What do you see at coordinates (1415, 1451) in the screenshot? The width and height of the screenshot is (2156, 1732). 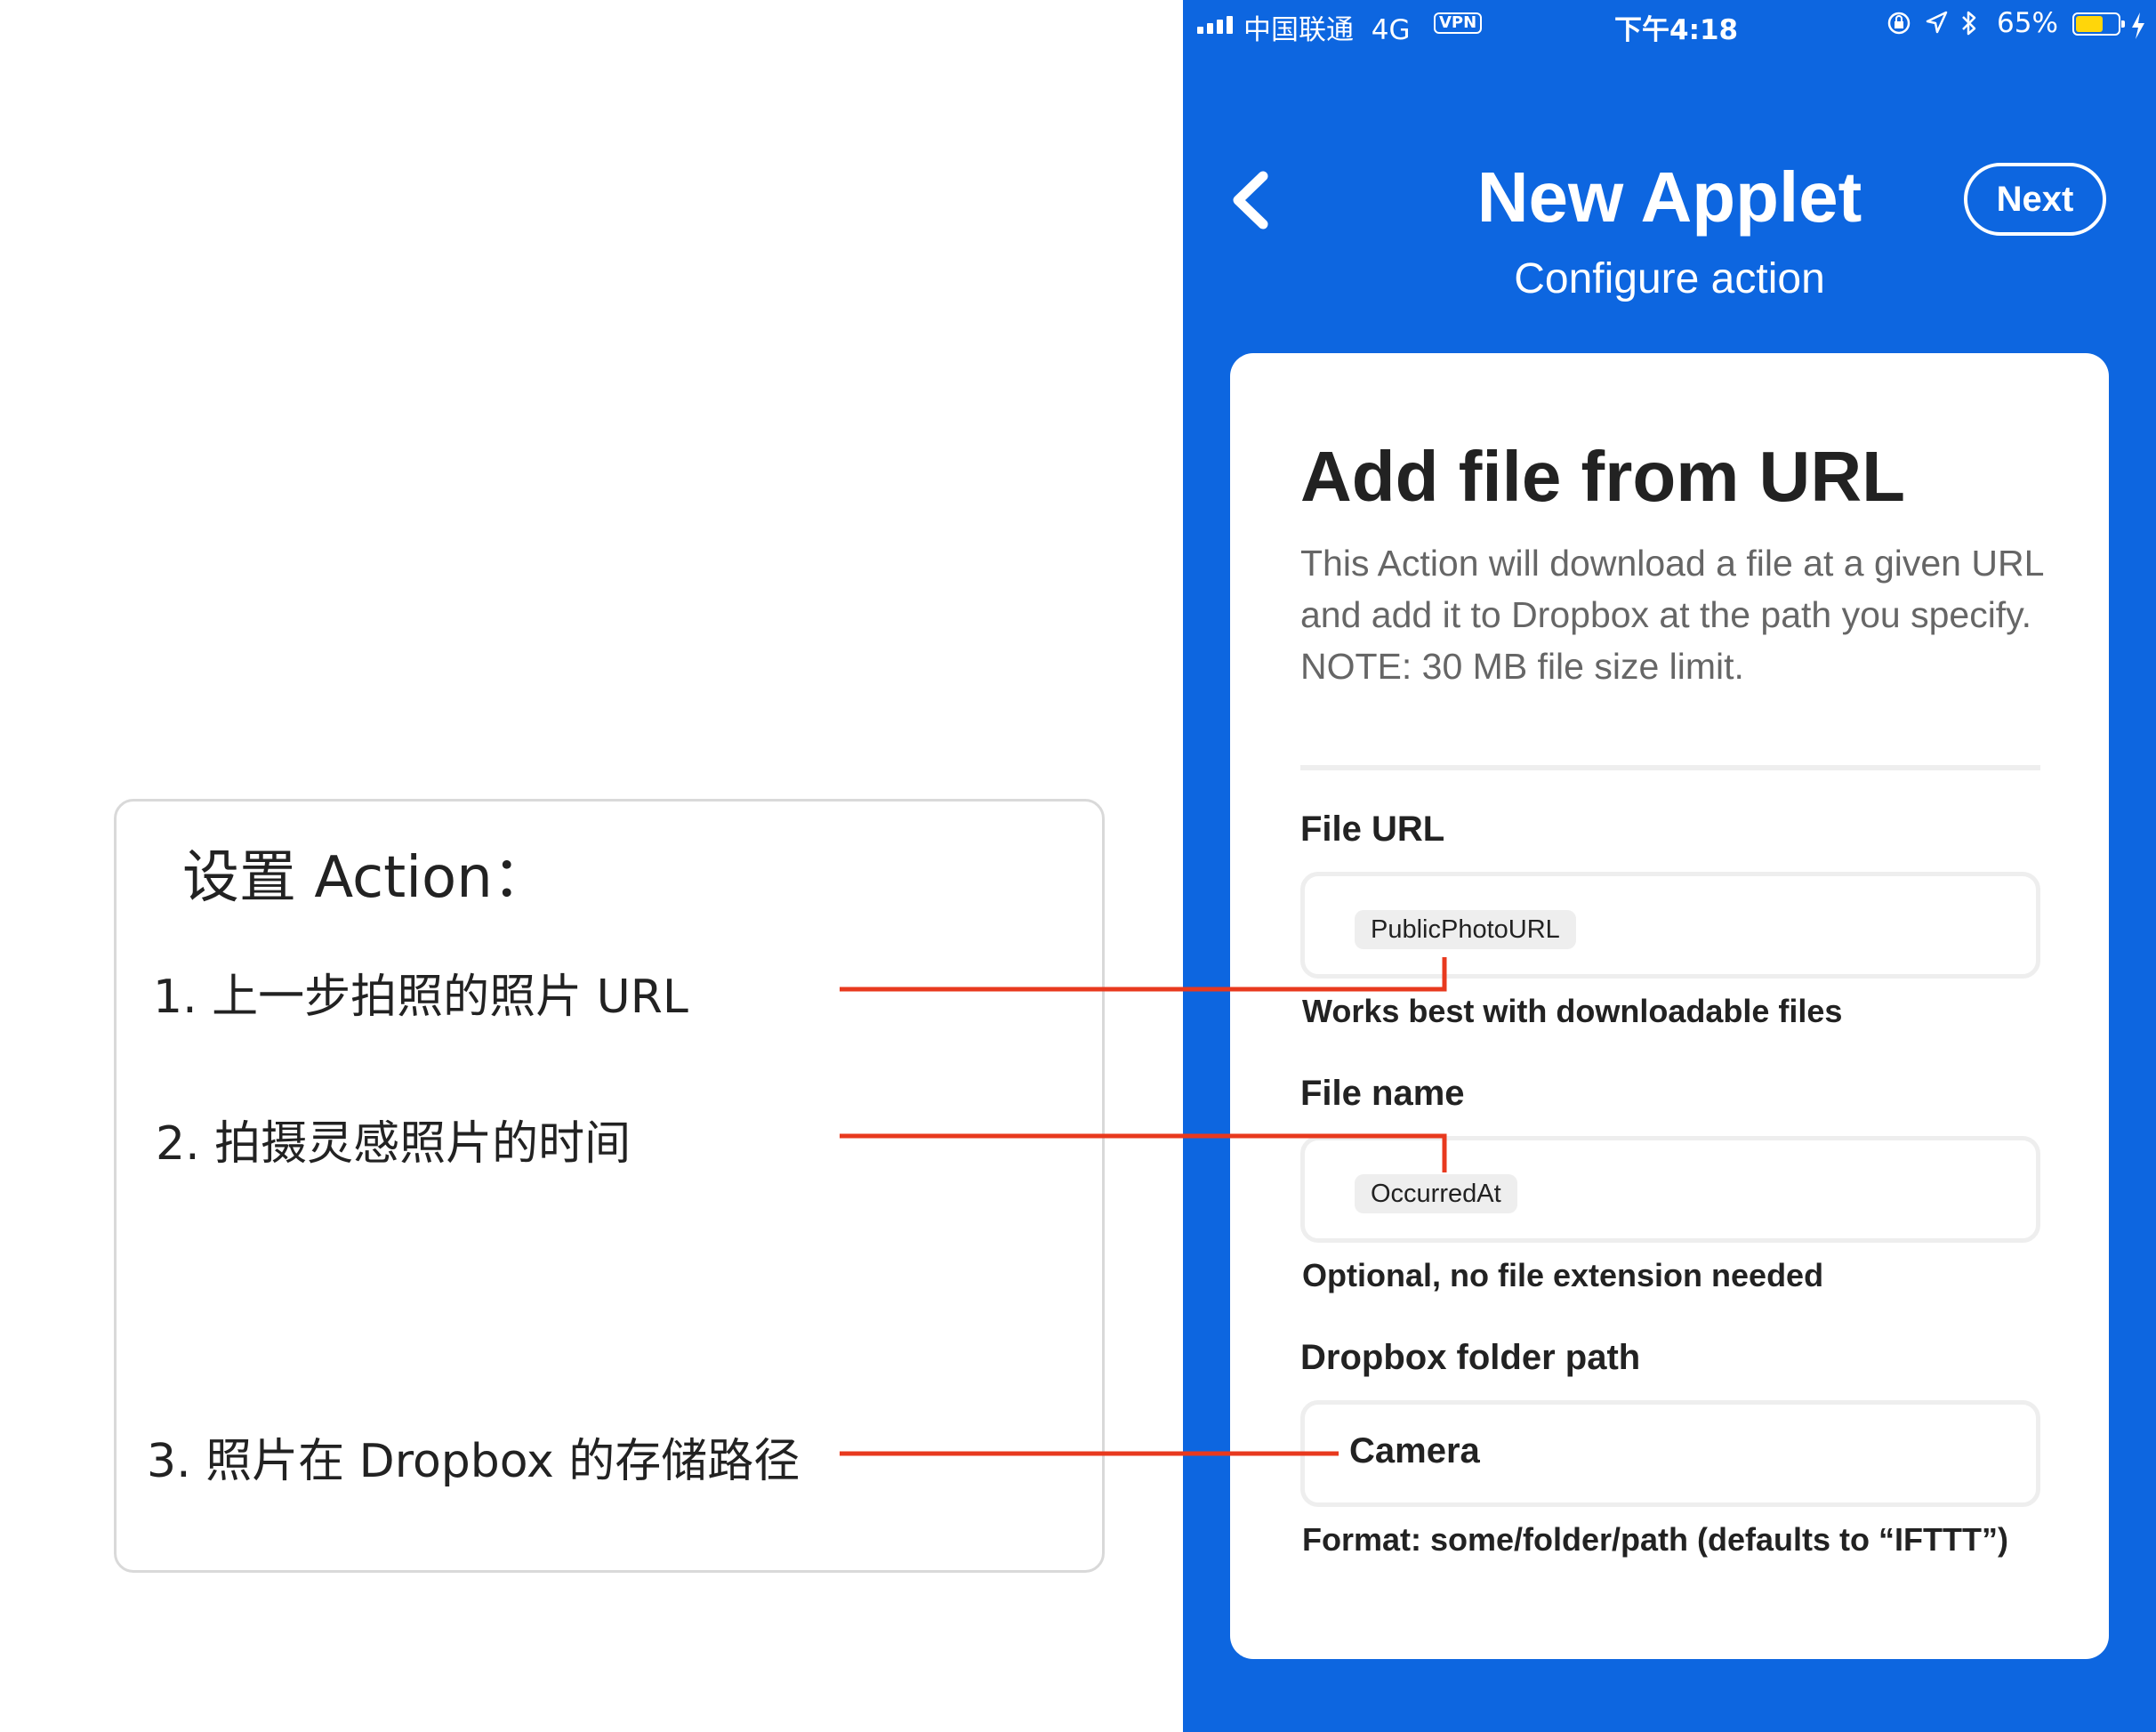 I see `folder-path-value: Camera` at bounding box center [1415, 1451].